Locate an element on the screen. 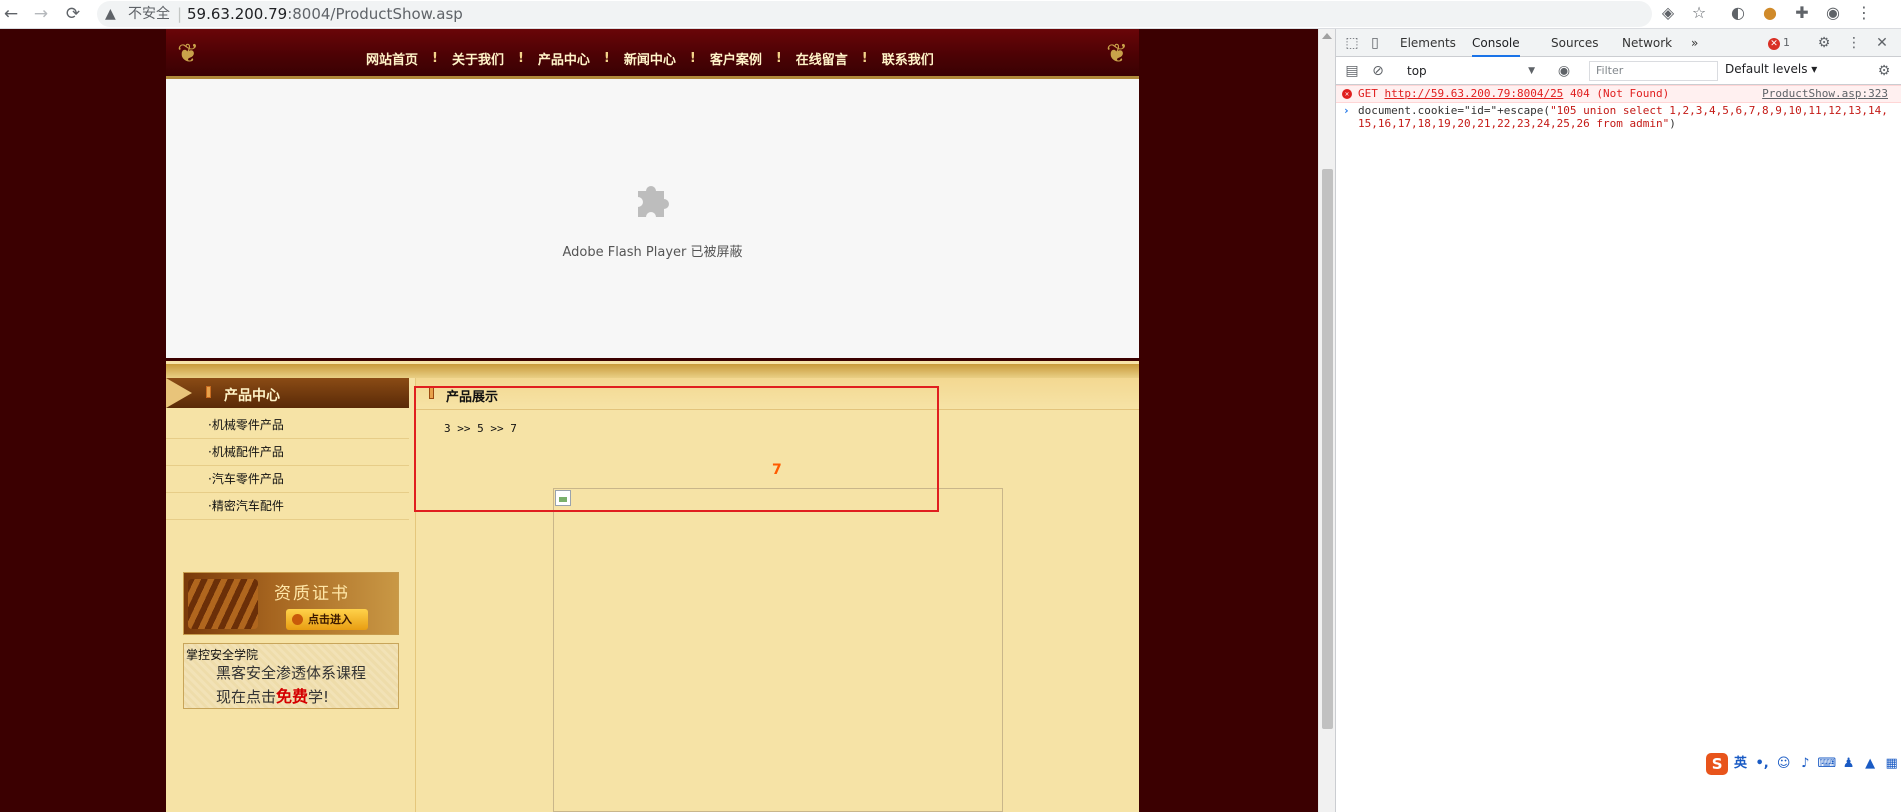 The image size is (1901, 812). scroll-up-arrow-icon is located at coordinates (1327, 36).